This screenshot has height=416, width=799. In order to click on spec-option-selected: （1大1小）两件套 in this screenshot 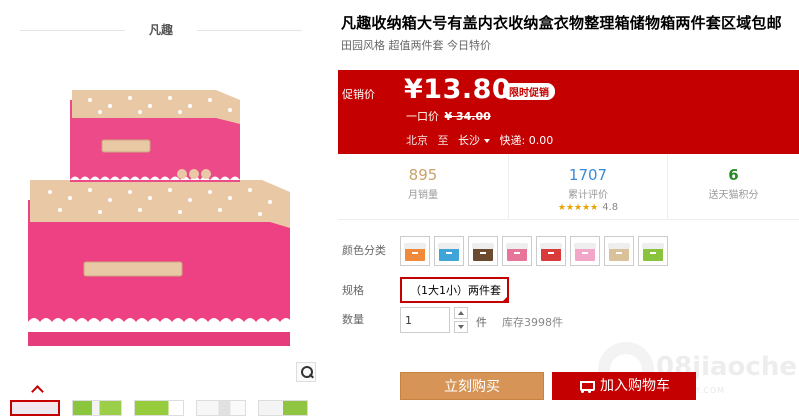, I will do `click(454, 290)`.